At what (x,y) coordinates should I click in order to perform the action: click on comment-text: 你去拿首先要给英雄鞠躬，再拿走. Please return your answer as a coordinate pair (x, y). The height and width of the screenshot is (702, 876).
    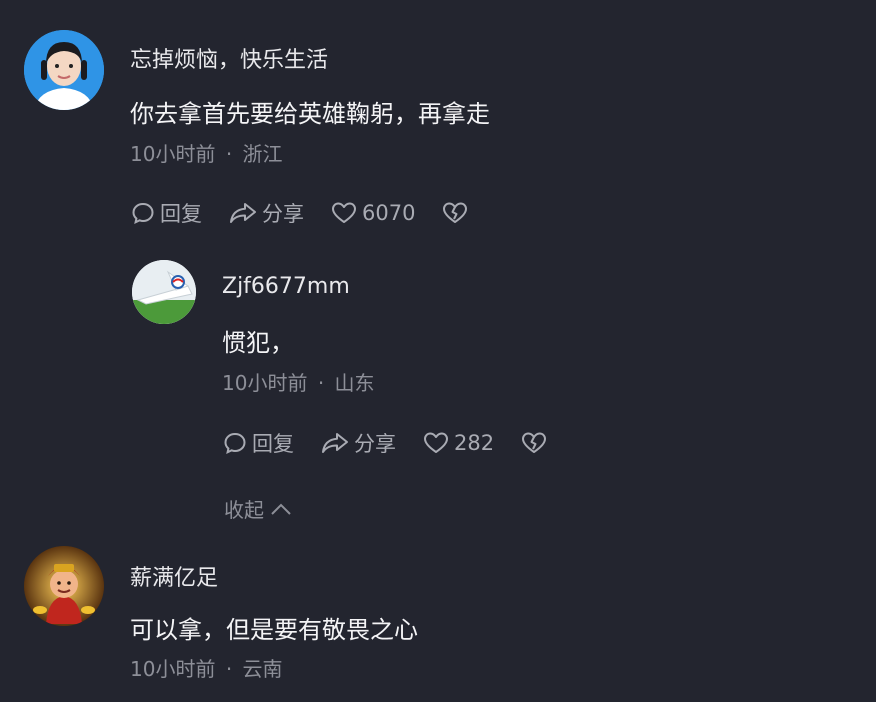
    Looking at the image, I should click on (310, 114).